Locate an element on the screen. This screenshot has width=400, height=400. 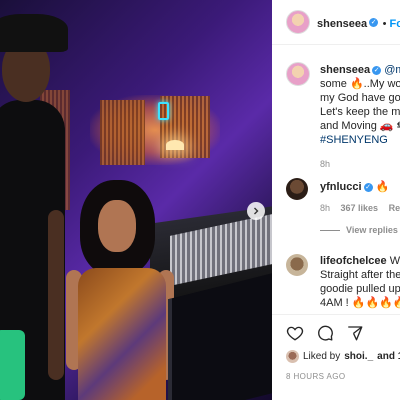
comment-text: Wor is located at coordinates (394, 261).